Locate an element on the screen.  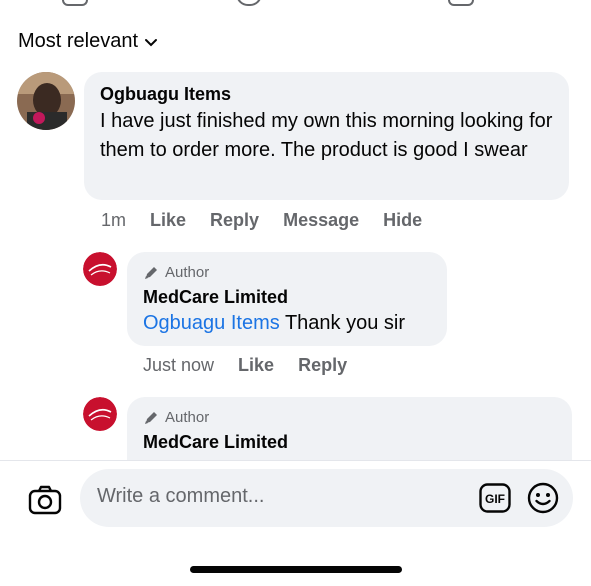
reply-text: Ogbuagu Items Thank you sir is located at coordinates (274, 323).